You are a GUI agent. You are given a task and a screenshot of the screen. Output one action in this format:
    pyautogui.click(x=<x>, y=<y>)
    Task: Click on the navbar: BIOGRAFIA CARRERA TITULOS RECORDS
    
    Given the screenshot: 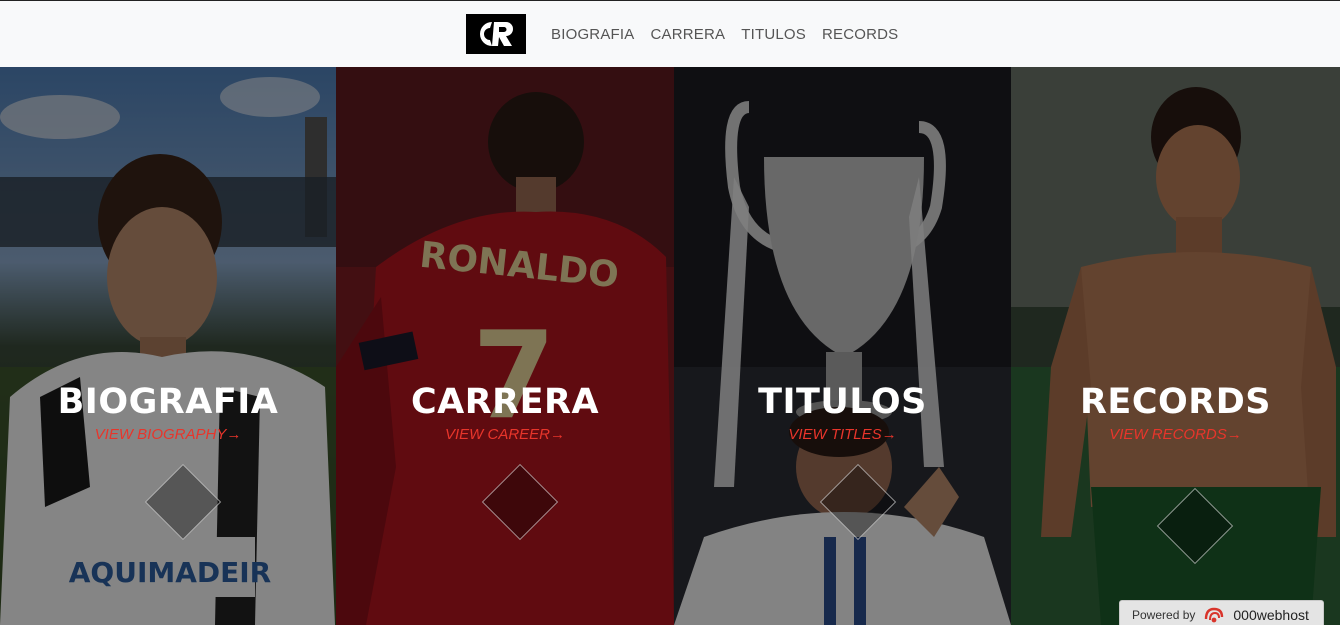 What is the action you would take?
    pyautogui.click(x=670, y=34)
    